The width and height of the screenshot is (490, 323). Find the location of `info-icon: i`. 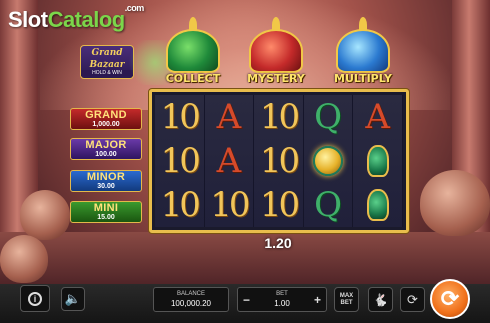

info-icon: i is located at coordinates (35, 298).